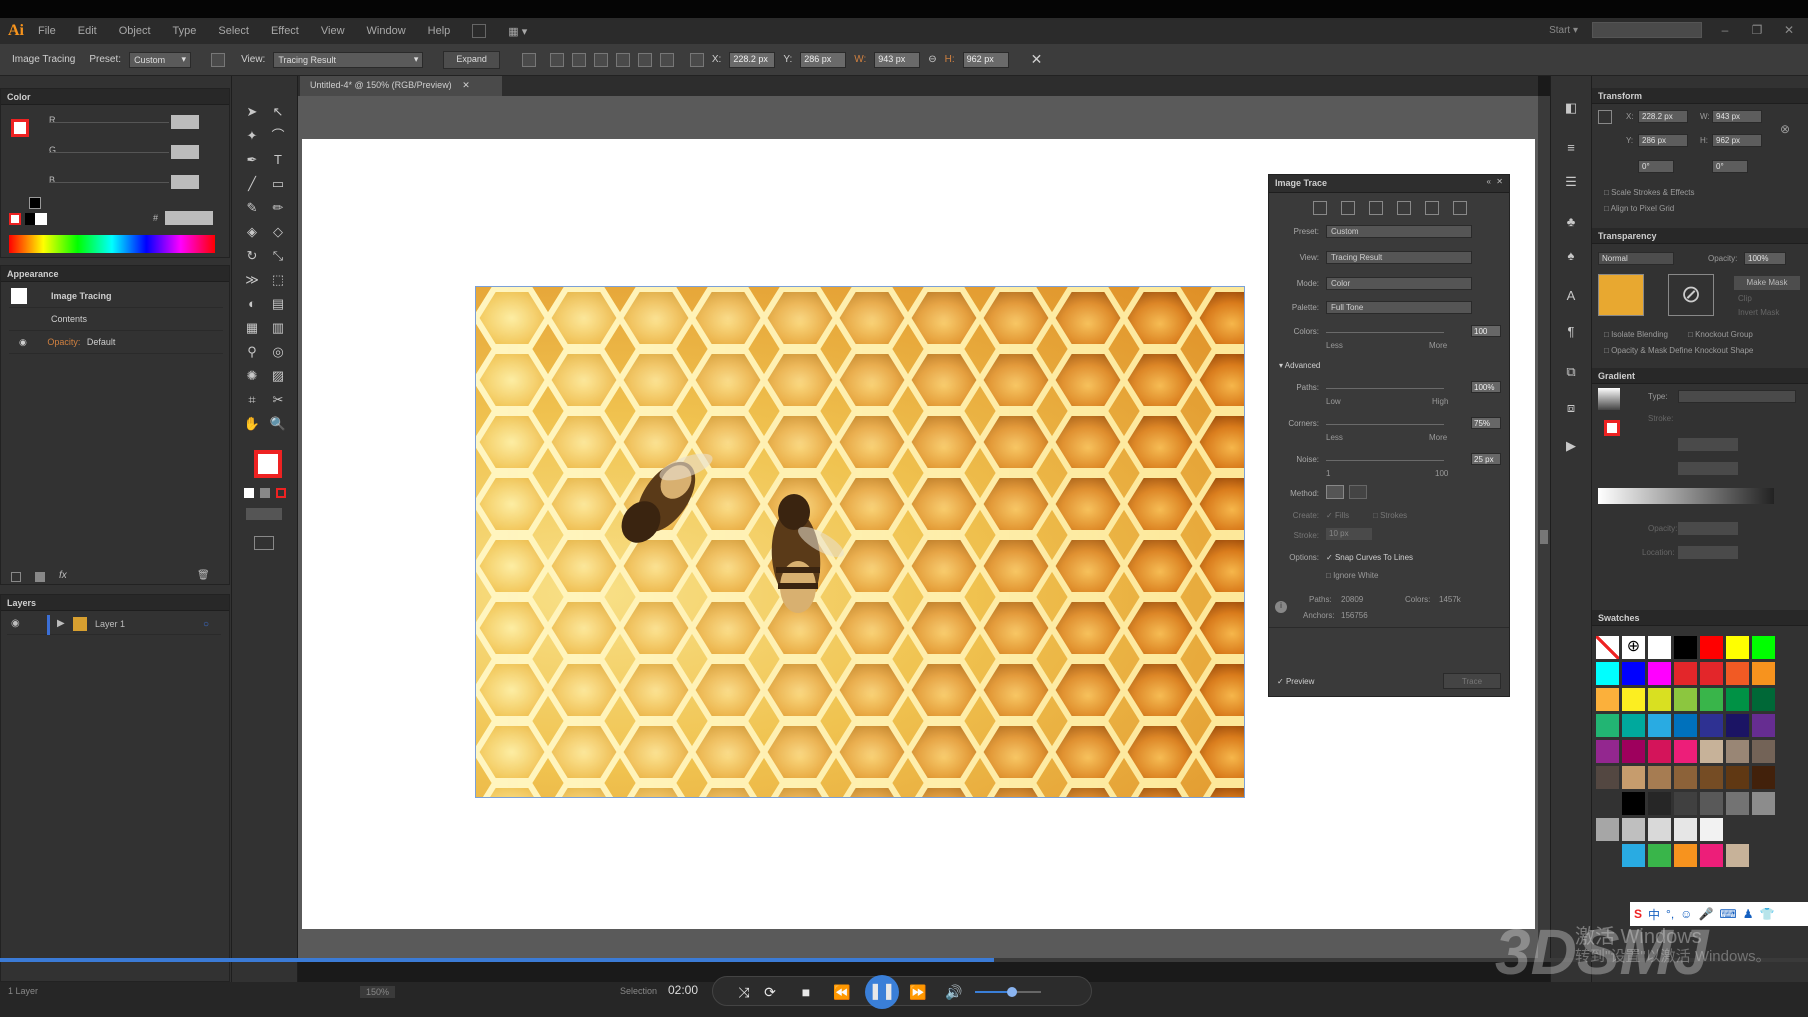 Image resolution: width=1808 pixels, height=1017 pixels. Describe the element at coordinates (63, 342) in the screenshot. I see `opacity-link: Opacity:` at that location.